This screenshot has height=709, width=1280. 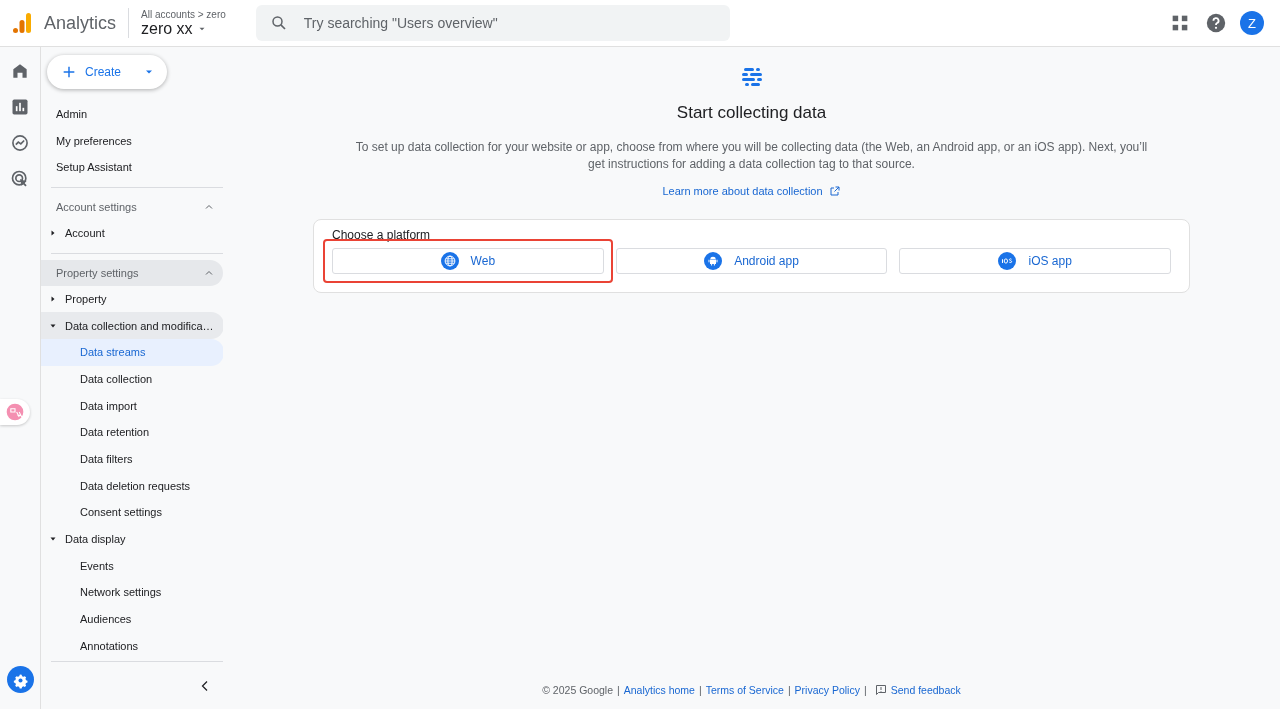 I want to click on nav-link: Data filters, so click(x=132, y=459).